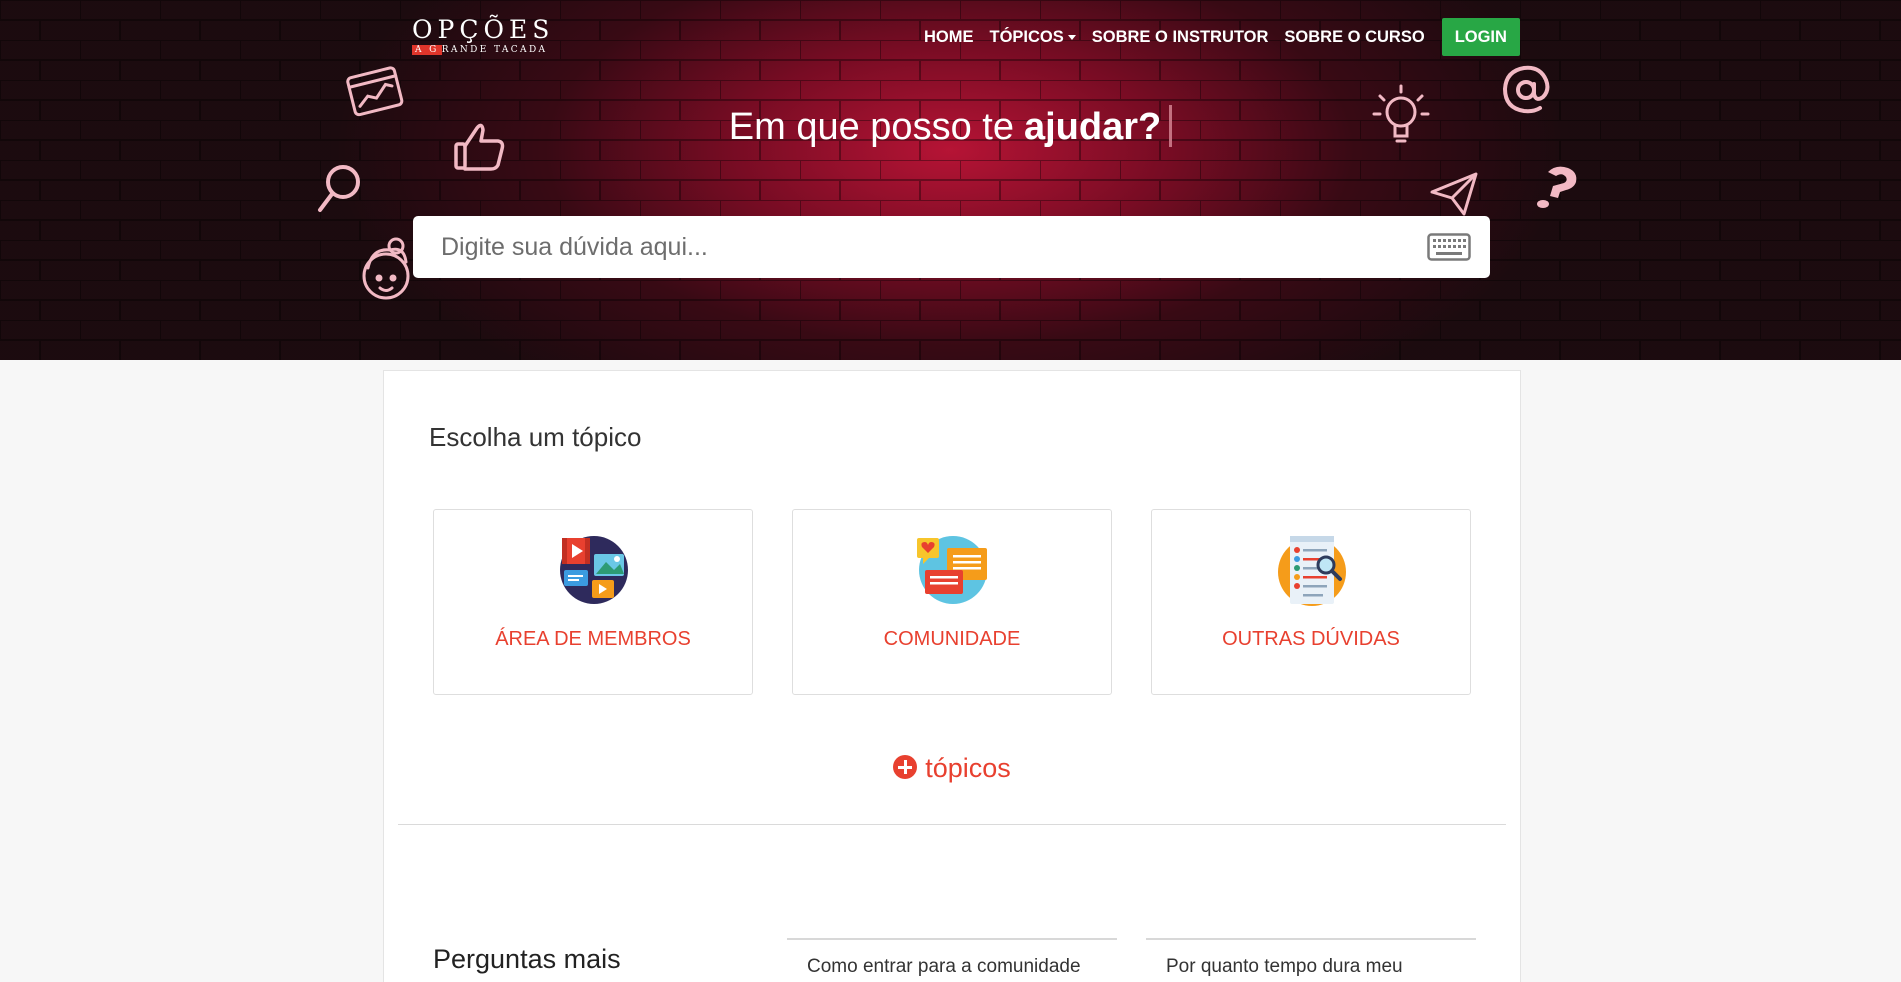 This screenshot has width=1901, height=982. Describe the element at coordinates (1071, 37) in the screenshot. I see `caret-down-icon` at that location.